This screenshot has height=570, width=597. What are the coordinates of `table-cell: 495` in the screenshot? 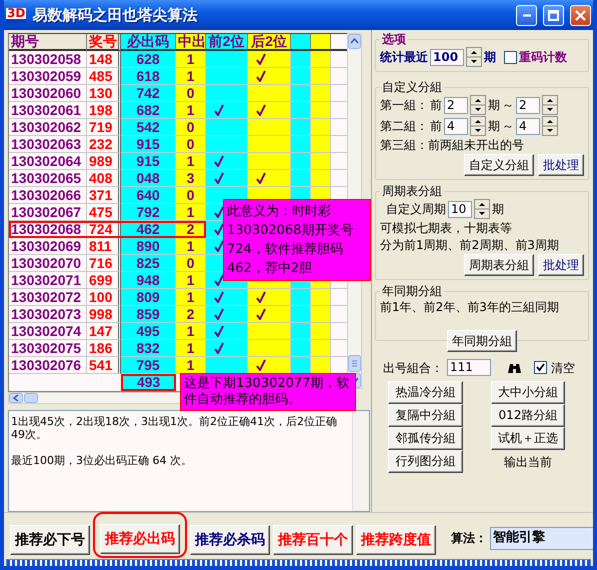 It's located at (148, 331).